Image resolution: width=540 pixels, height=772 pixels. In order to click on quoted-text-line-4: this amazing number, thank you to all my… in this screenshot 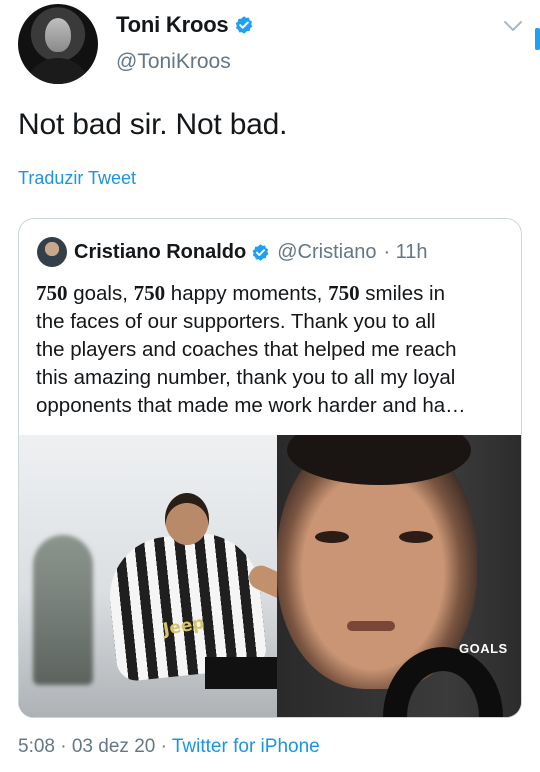, I will do `click(246, 377)`.